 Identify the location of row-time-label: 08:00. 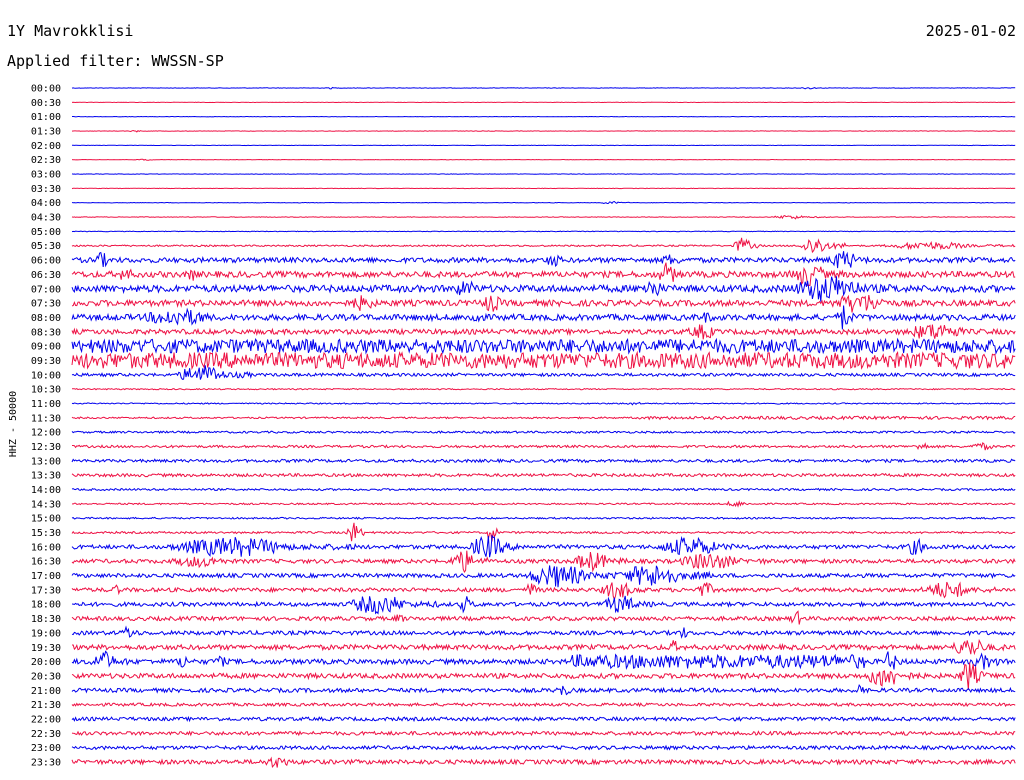
(46, 318).